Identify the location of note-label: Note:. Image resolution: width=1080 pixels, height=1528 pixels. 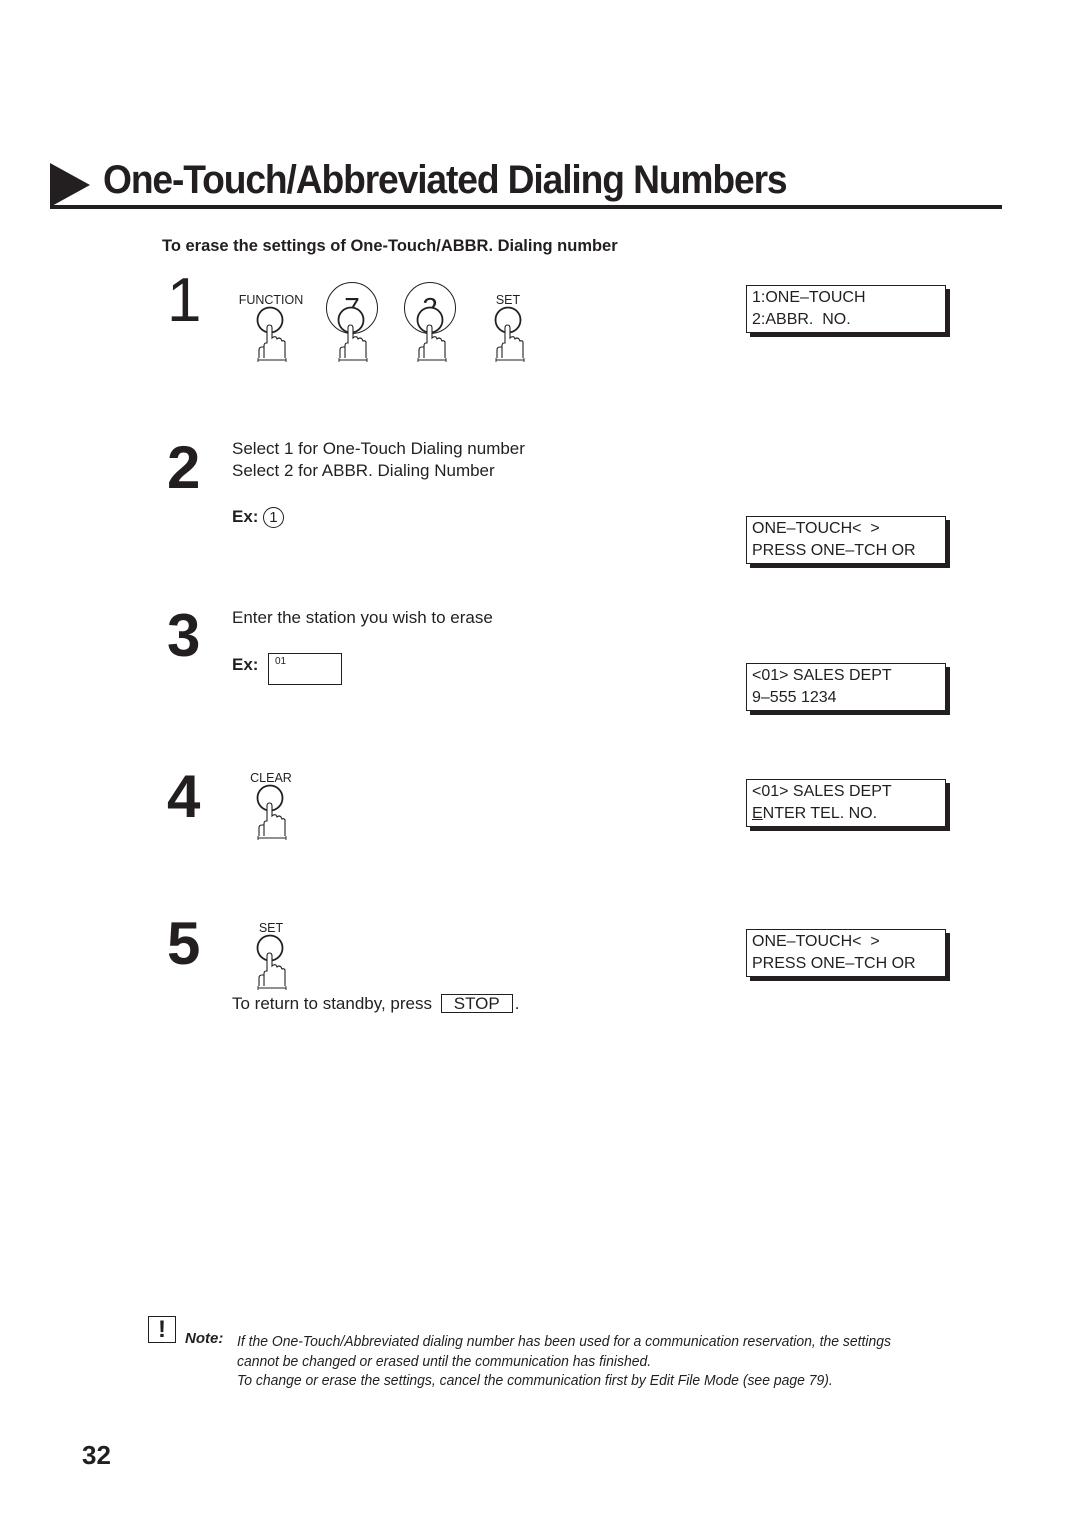
(204, 1338).